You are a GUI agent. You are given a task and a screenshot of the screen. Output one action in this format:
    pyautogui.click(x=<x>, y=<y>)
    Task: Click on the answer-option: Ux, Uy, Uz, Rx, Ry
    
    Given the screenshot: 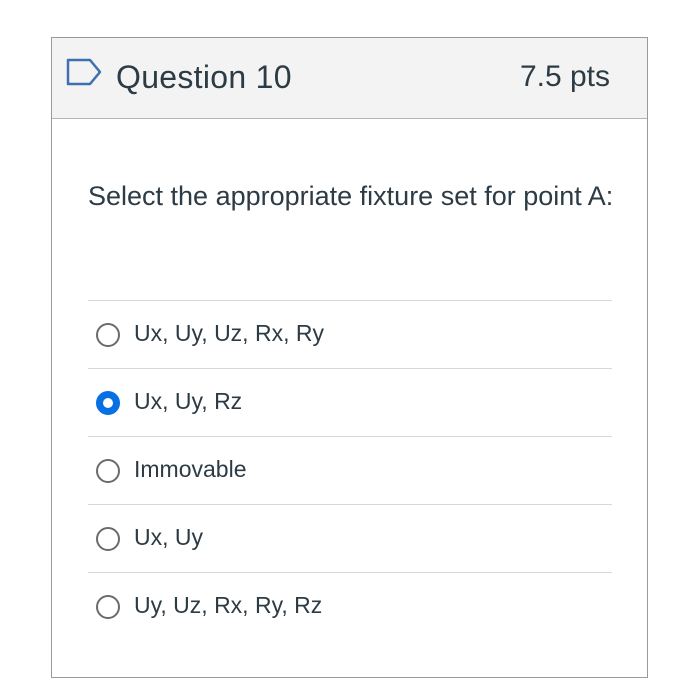 What is the action you would take?
    pyautogui.click(x=350, y=334)
    